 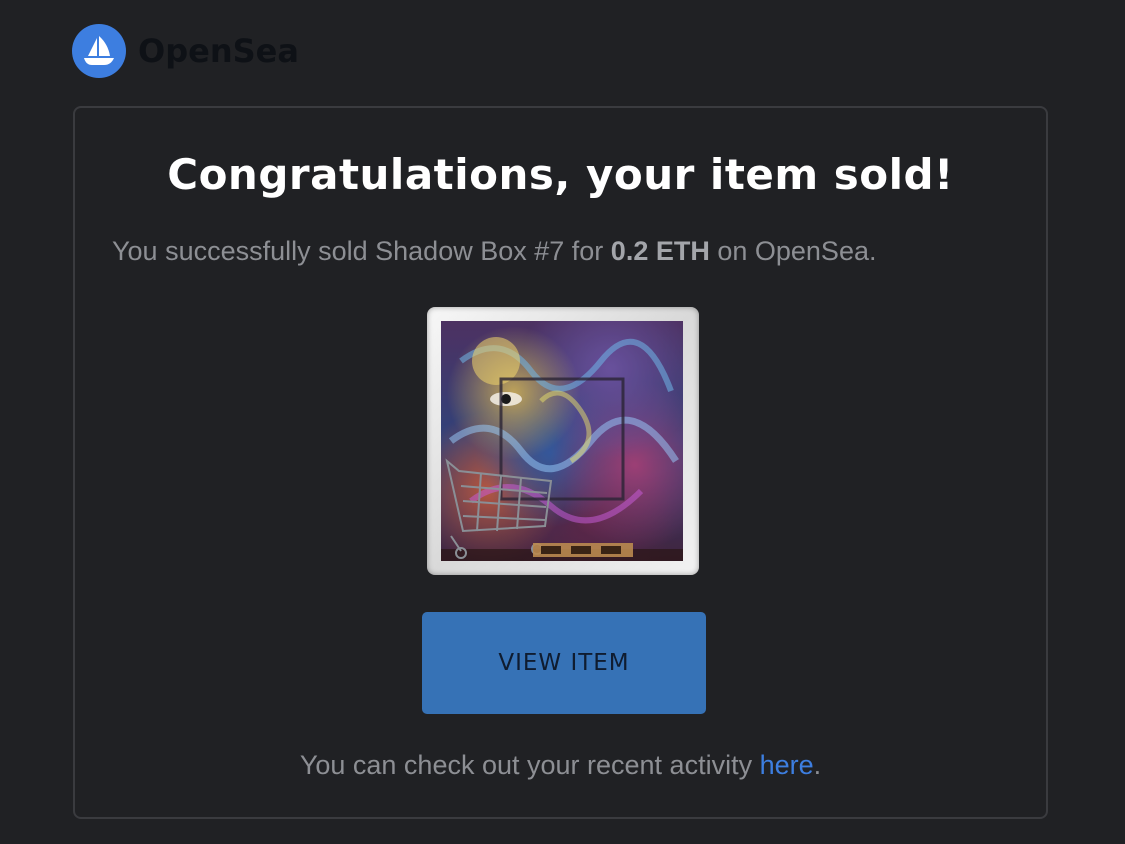 I want to click on nft-image, so click(x=562, y=441).